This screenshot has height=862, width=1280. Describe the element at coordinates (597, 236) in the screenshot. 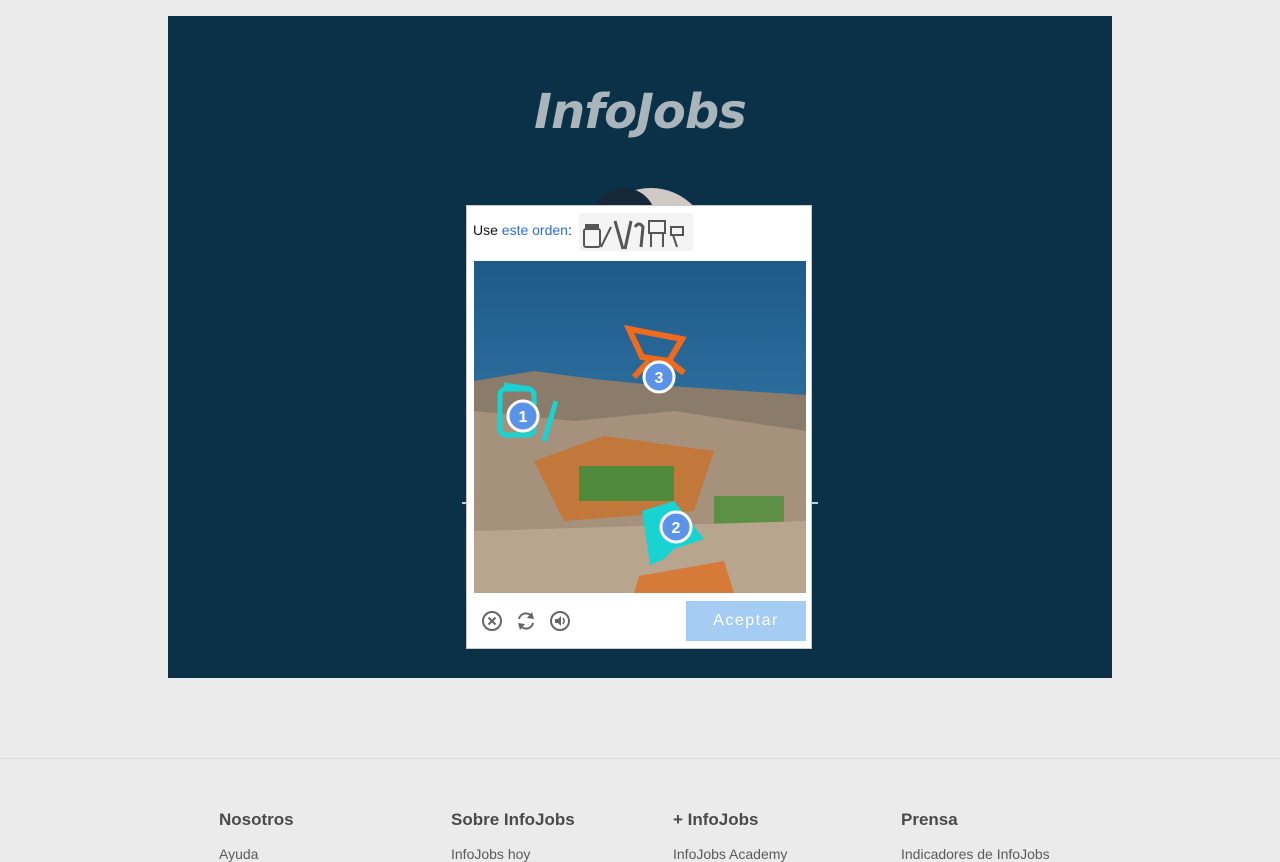

I see `jar-pencil-icon` at that location.